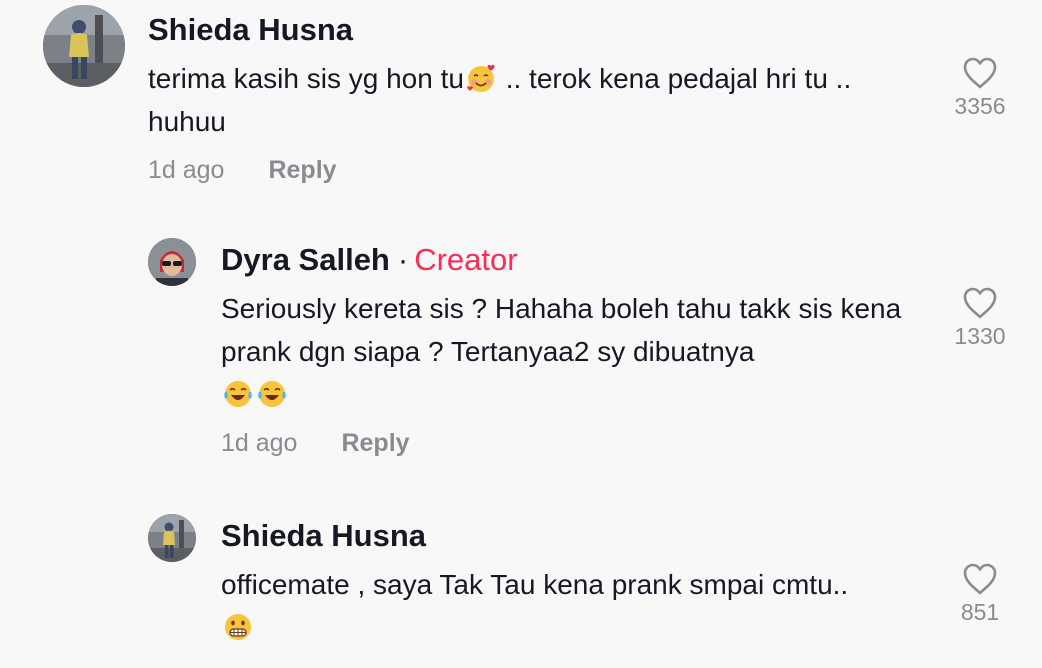 Image resolution: width=1042 pixels, height=668 pixels. Describe the element at coordinates (306, 78) in the screenshot. I see `comment-text-part: terima kasih sis yg hon tu` at that location.